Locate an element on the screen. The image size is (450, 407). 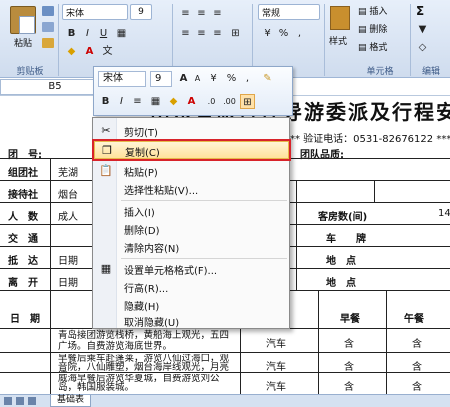
value-arrive: 日期 is located at coordinates (68, 261).